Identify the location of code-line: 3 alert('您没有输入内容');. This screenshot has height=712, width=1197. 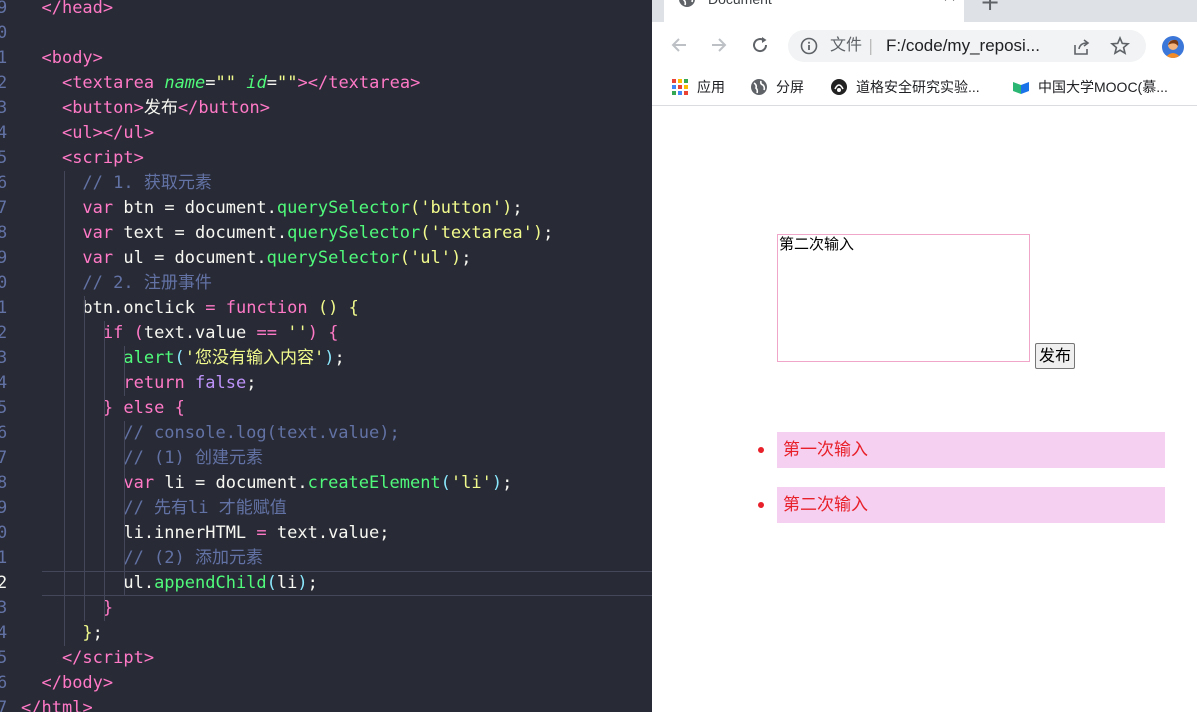
(326, 358).